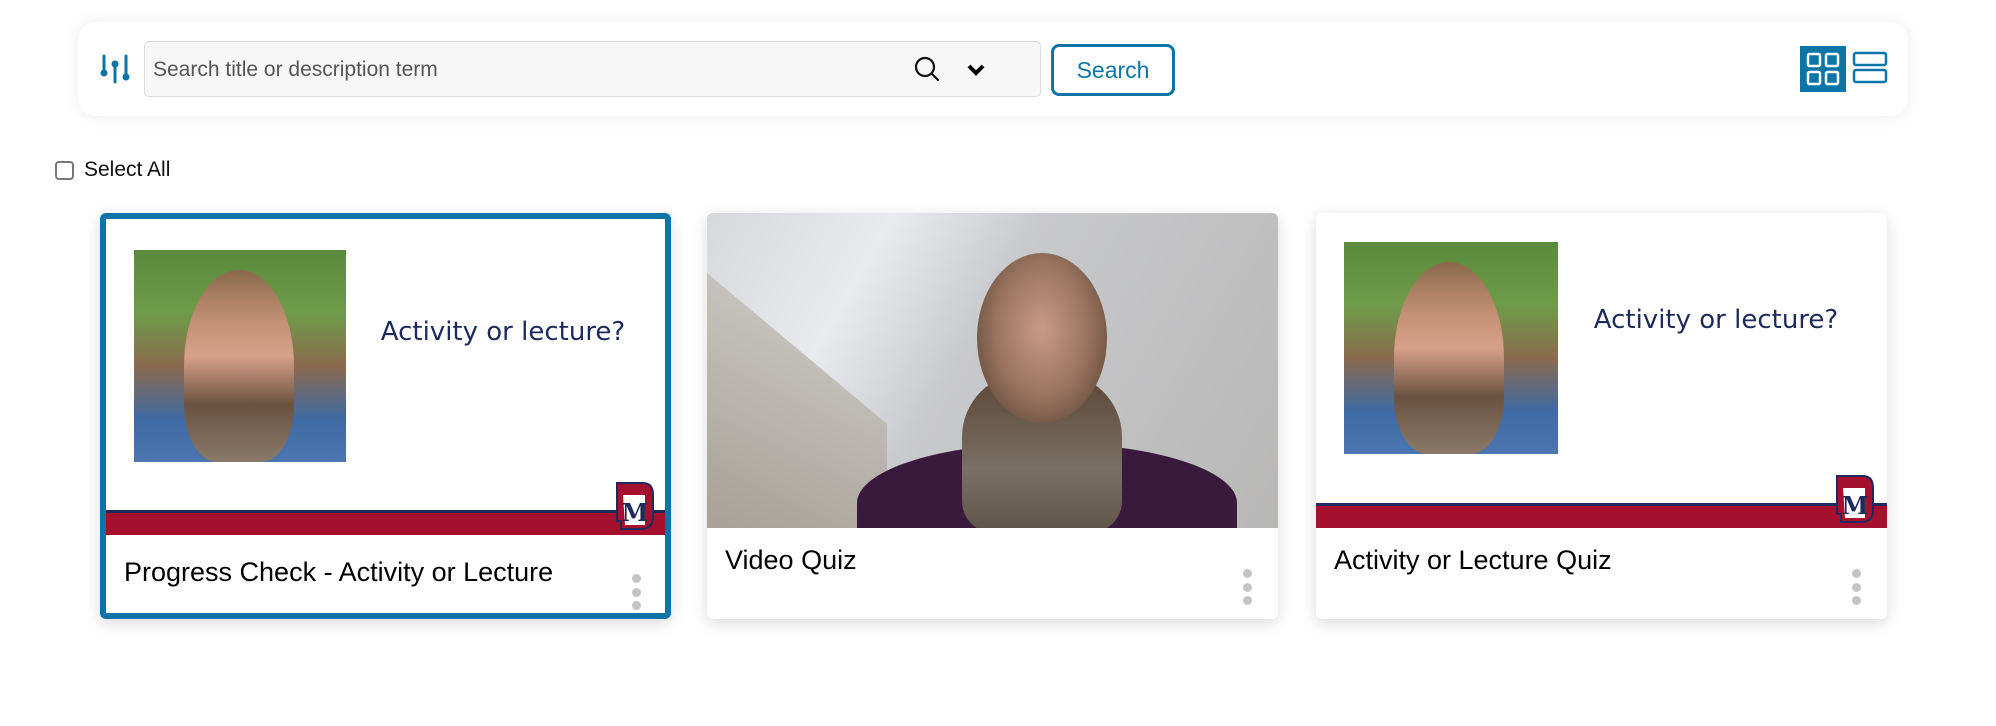  I want to click on card-title: Progress Check - Activity or Lecture, so click(338, 572).